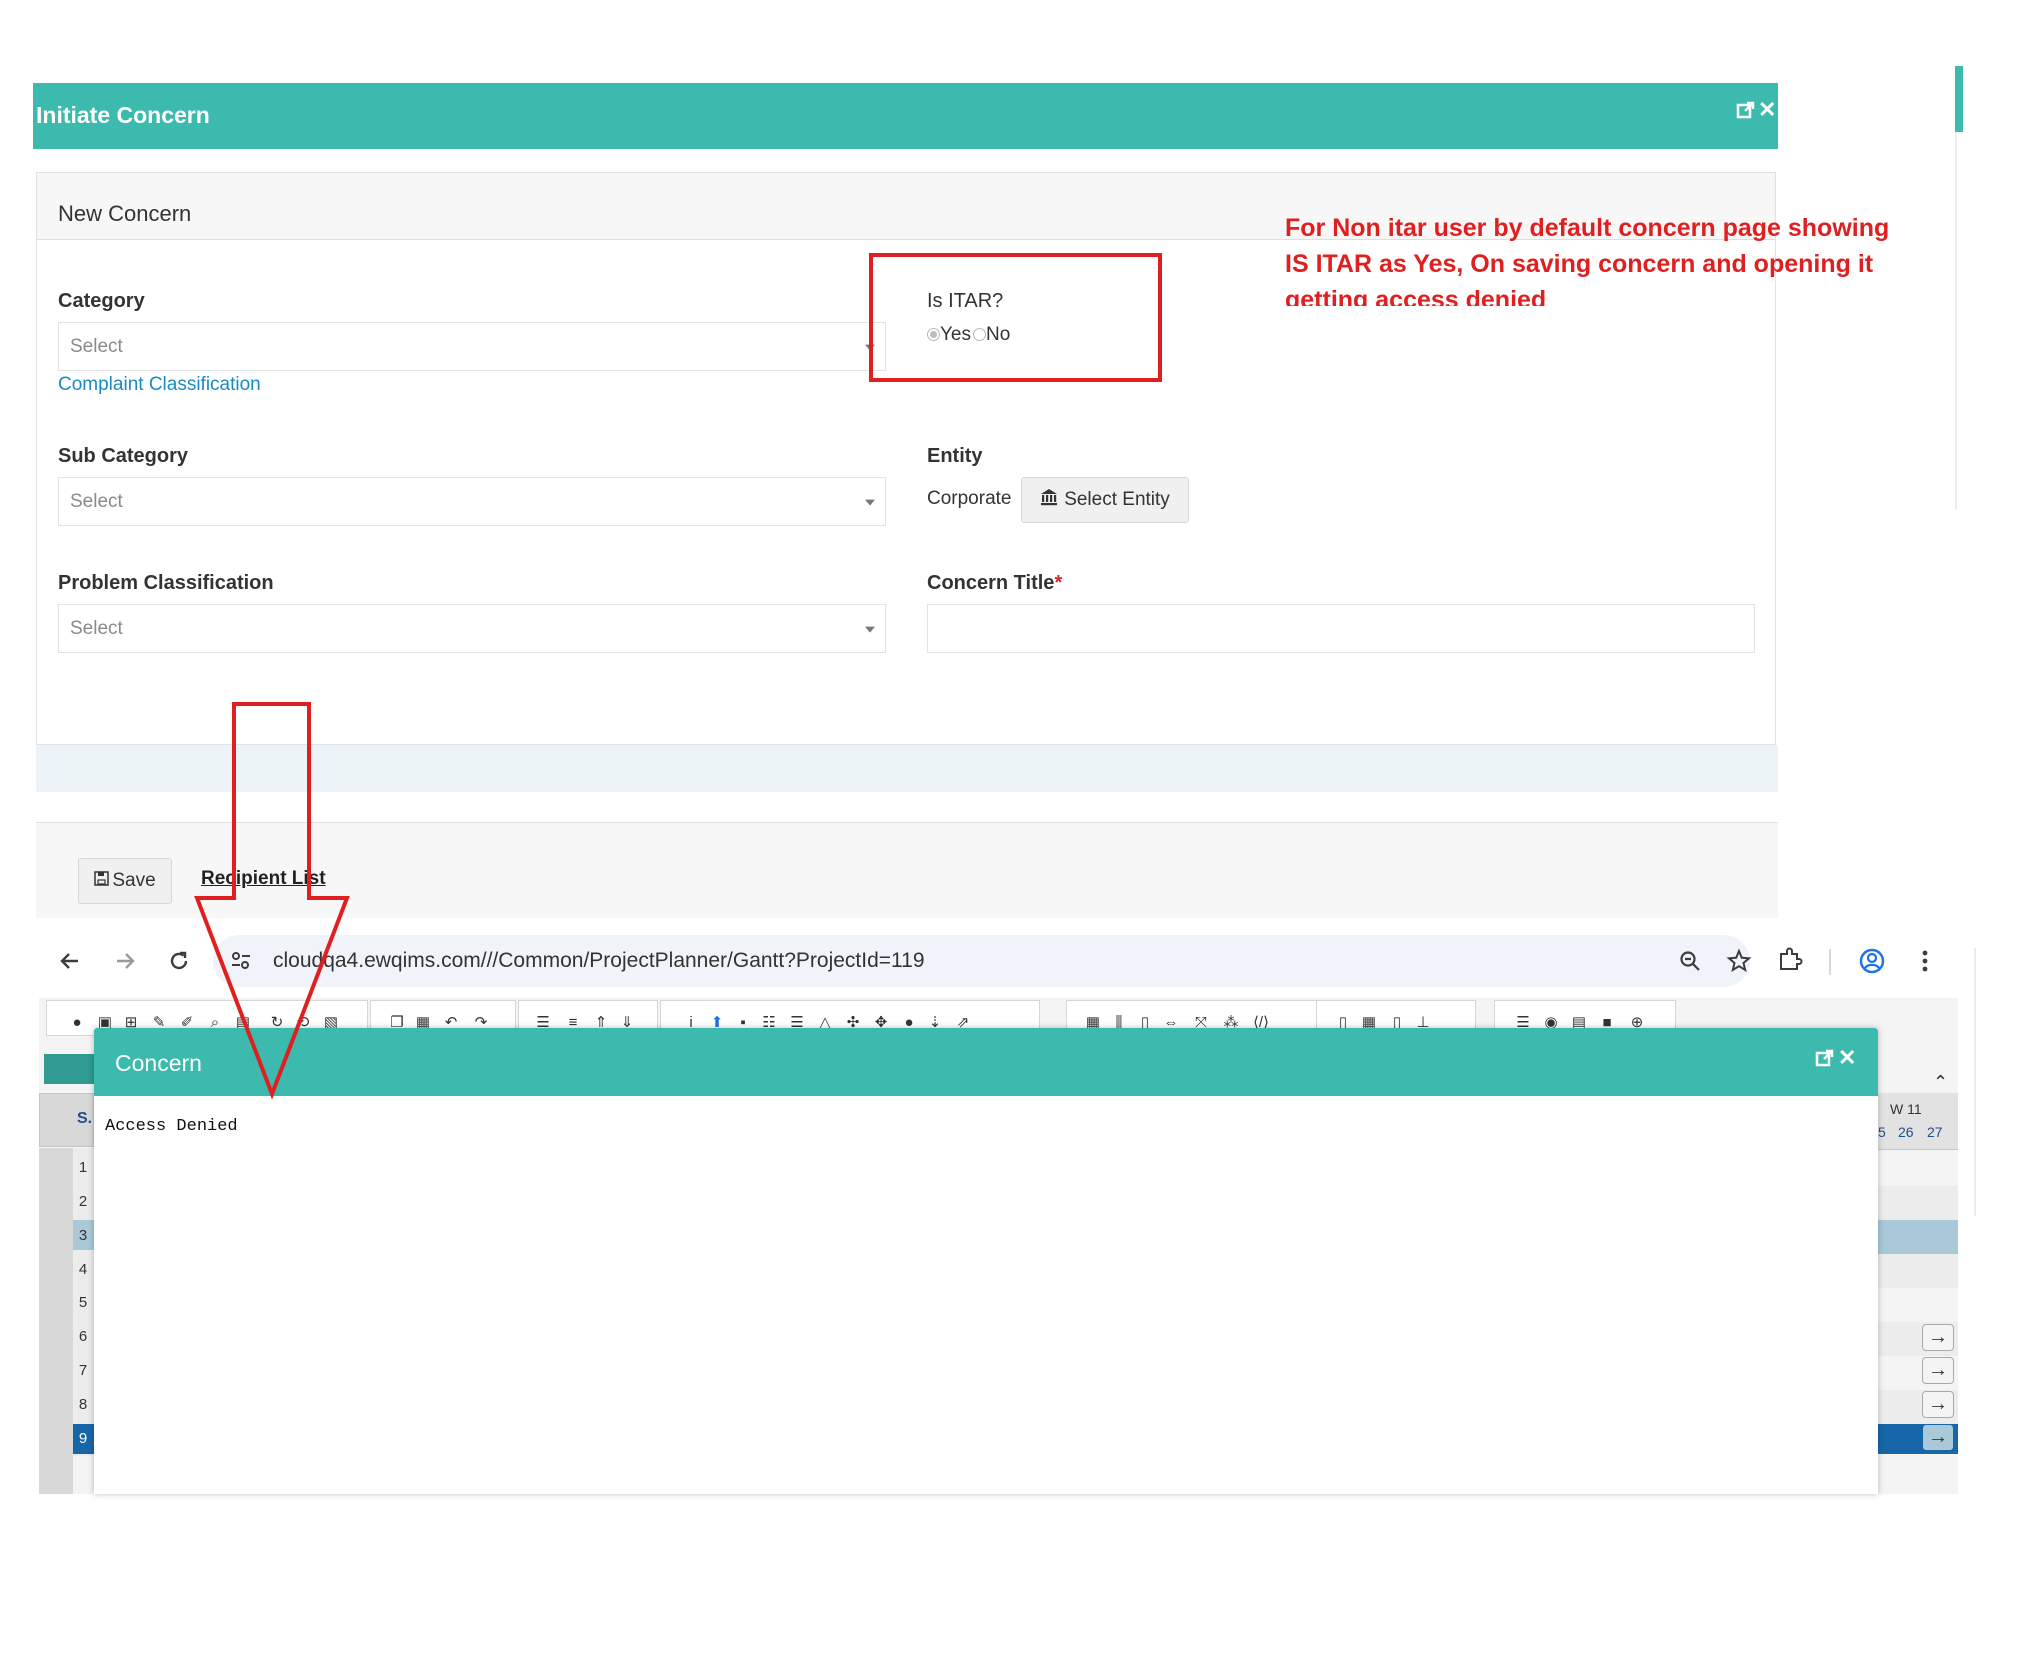 The width and height of the screenshot is (2020, 1656). I want to click on profile-icon, so click(1872, 963).